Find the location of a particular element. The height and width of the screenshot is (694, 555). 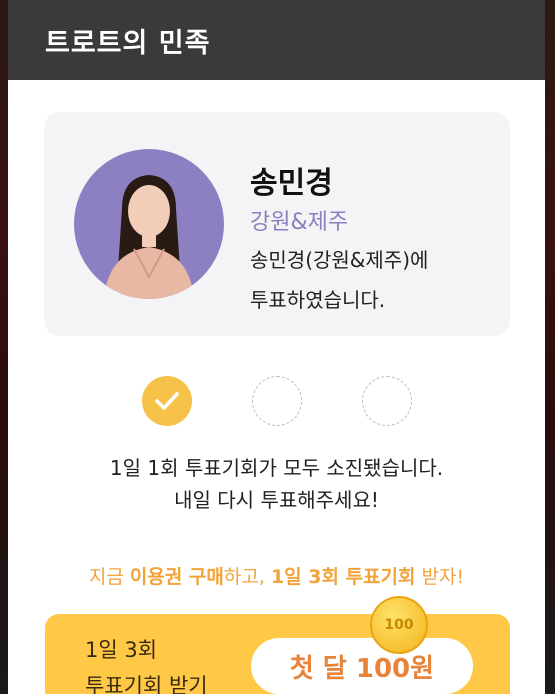

vote-confirmation-line2: 투표하였습니다. is located at coordinates (318, 300).